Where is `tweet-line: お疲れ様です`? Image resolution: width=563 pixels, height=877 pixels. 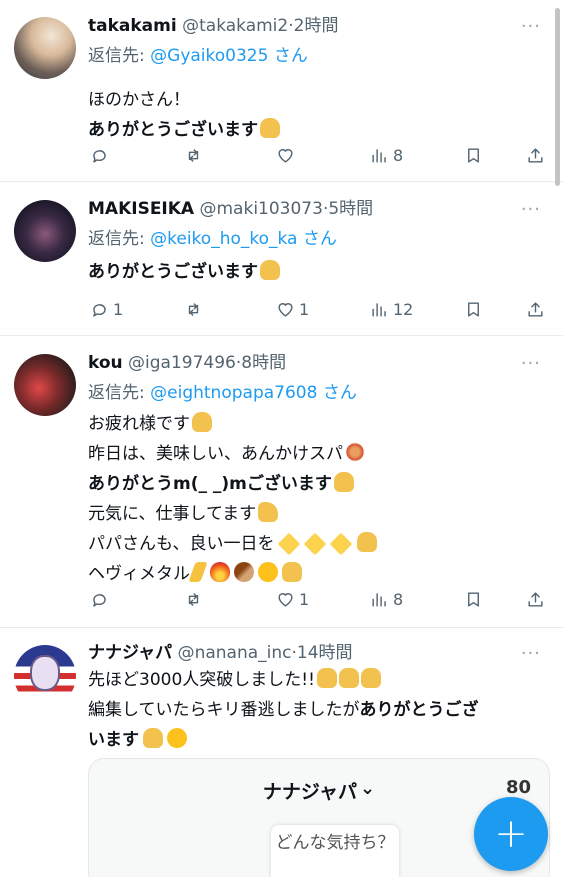 tweet-line: お疲れ様です is located at coordinates (232, 424).